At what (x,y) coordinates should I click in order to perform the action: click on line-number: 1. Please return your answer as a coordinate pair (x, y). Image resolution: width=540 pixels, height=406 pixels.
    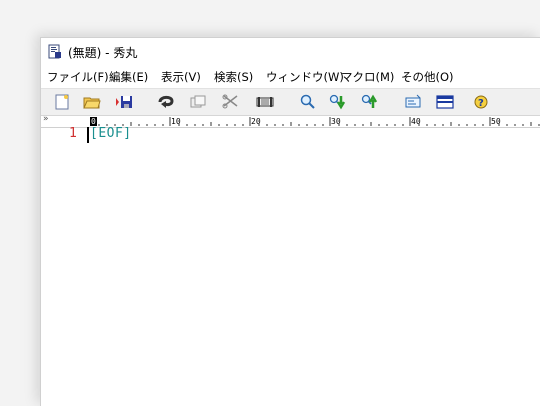
    Looking at the image, I should click on (73, 133).